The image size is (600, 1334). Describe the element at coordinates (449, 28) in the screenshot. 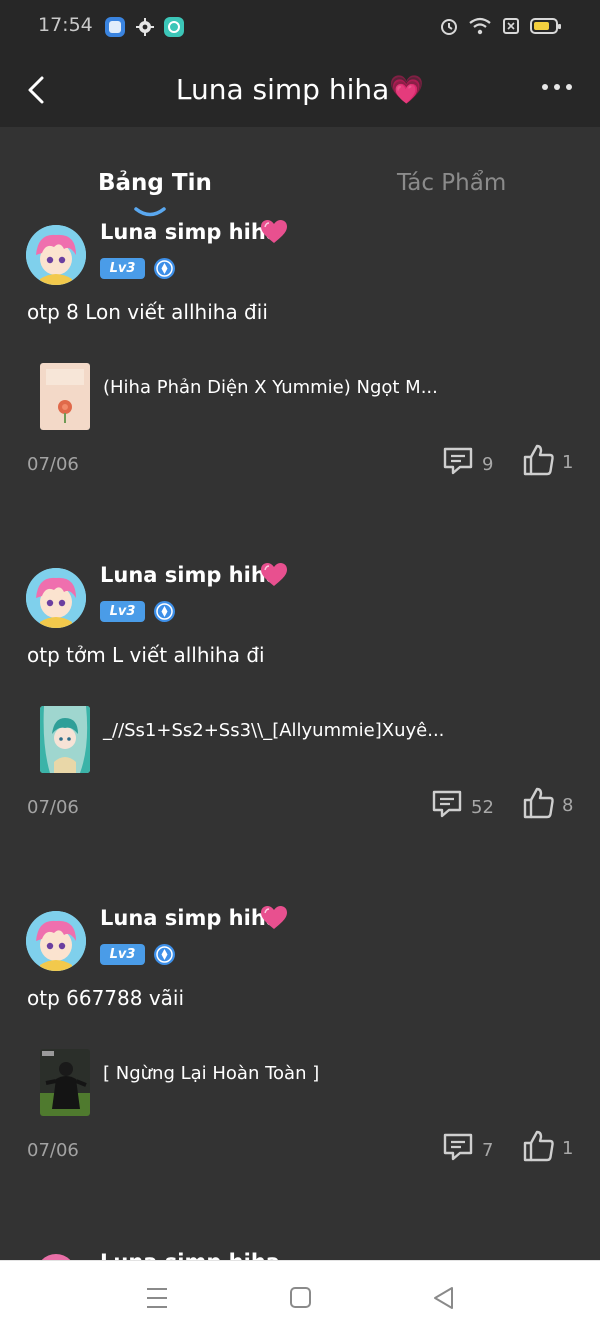

I see `alarm-icon` at that location.